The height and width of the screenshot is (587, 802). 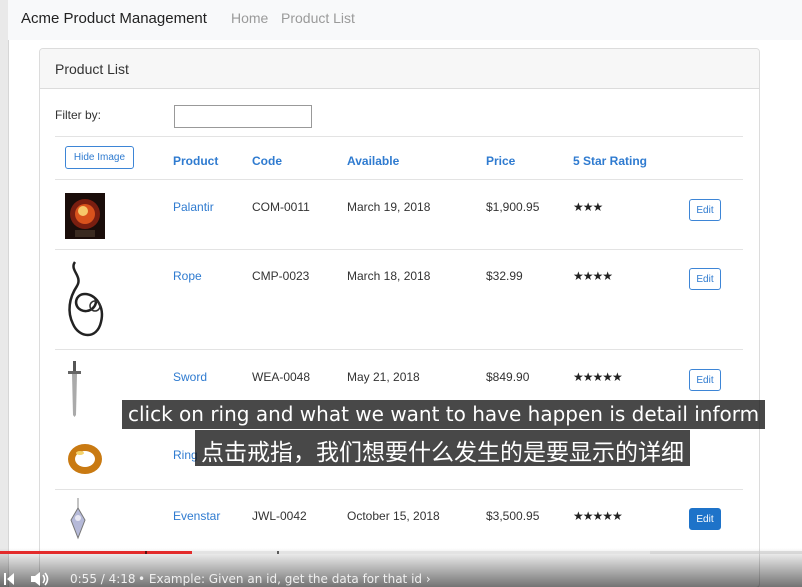 What do you see at coordinates (9, 579) in the screenshot?
I see `previous-icon` at bounding box center [9, 579].